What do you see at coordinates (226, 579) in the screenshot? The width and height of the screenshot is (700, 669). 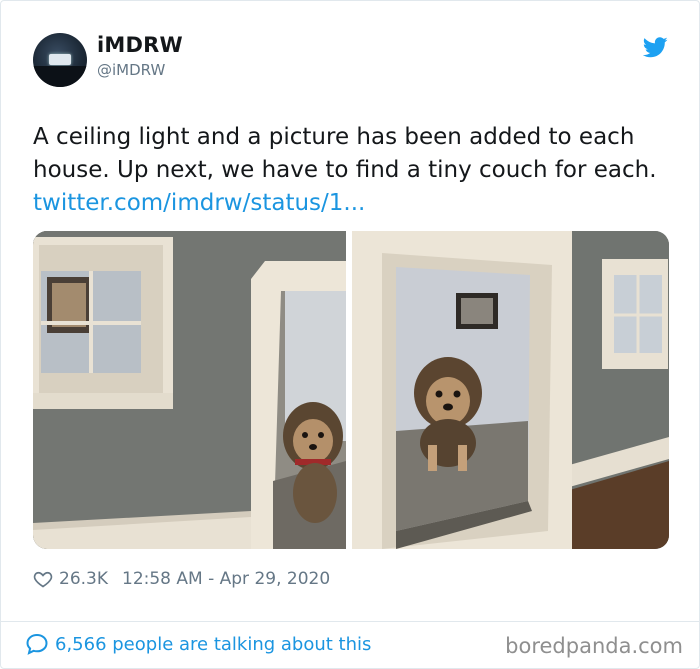 I see `tweet-timestamp: 12:58 AM - Apr 29, 2020` at bounding box center [226, 579].